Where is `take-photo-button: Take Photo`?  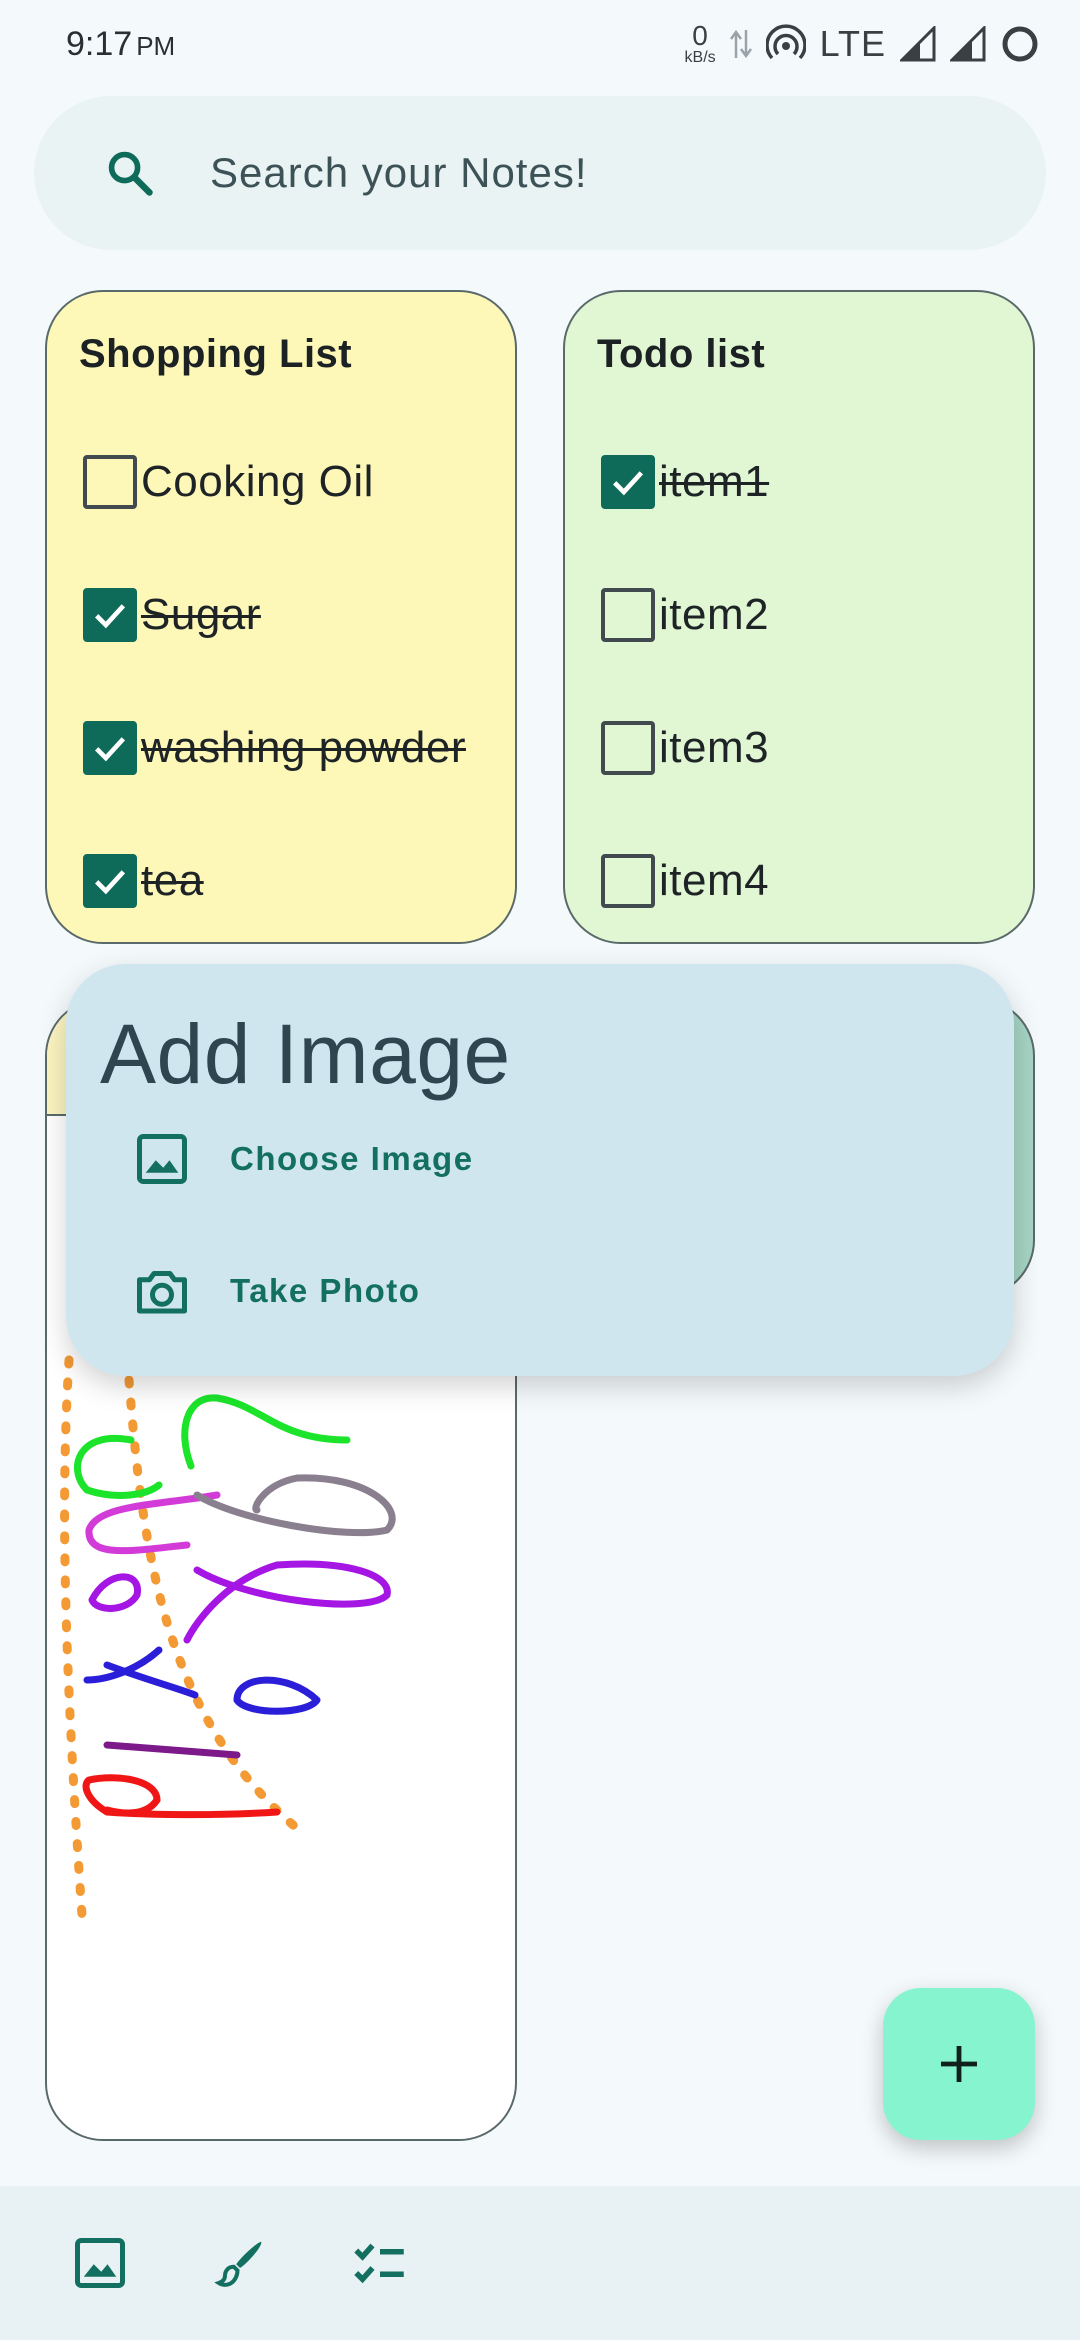
take-photo-button: Take Photo is located at coordinates (276, 1291).